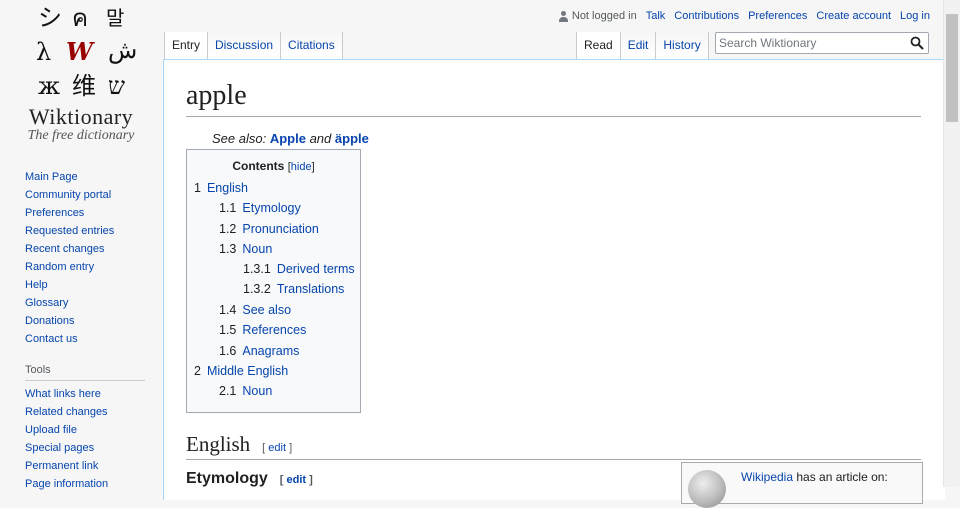 This screenshot has width=960, height=508. What do you see at coordinates (320, 138) in the screenshot?
I see `see-also-and: and` at bounding box center [320, 138].